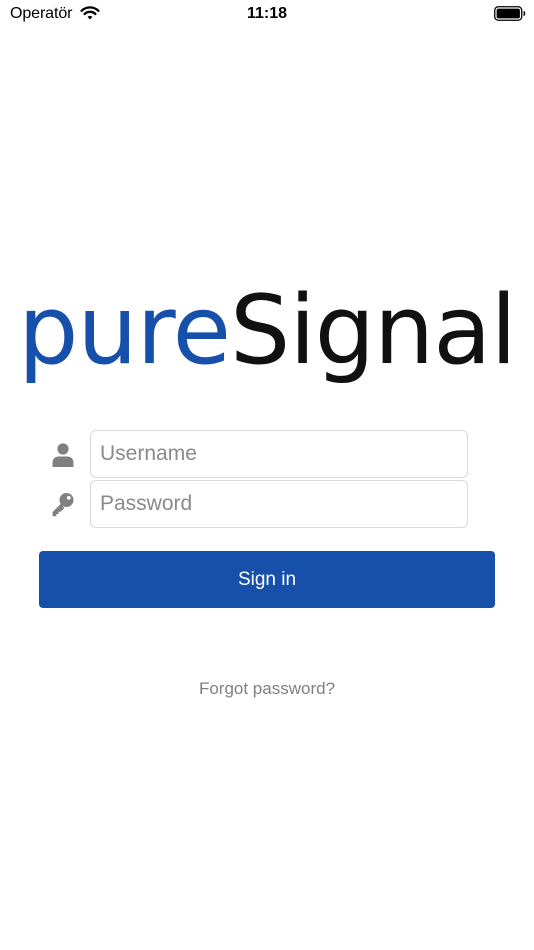 The width and height of the screenshot is (534, 950). What do you see at coordinates (124, 331) in the screenshot?
I see `logo-part-pure: pure` at bounding box center [124, 331].